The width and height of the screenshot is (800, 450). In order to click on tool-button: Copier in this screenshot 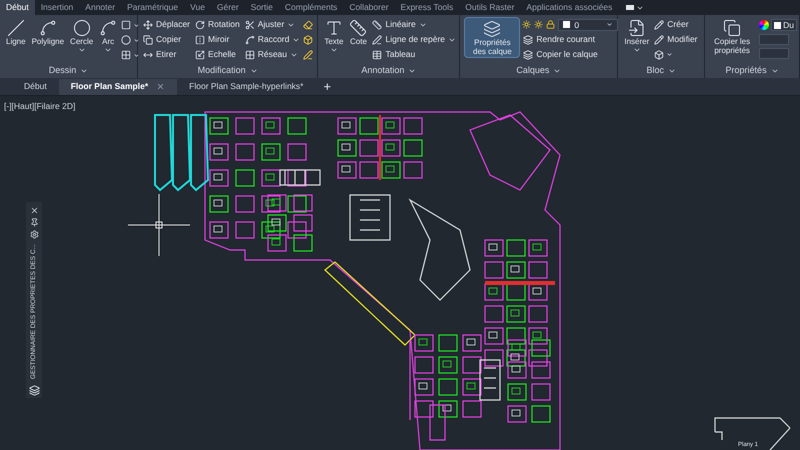, I will do `click(167, 39)`.